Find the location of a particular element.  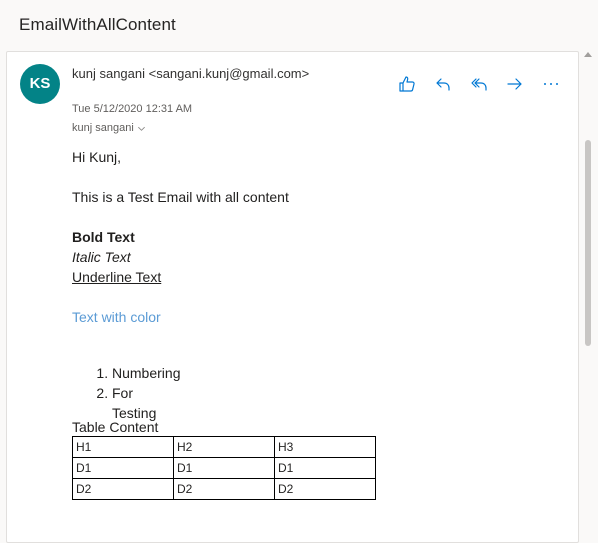

reply-button is located at coordinates (443, 84).